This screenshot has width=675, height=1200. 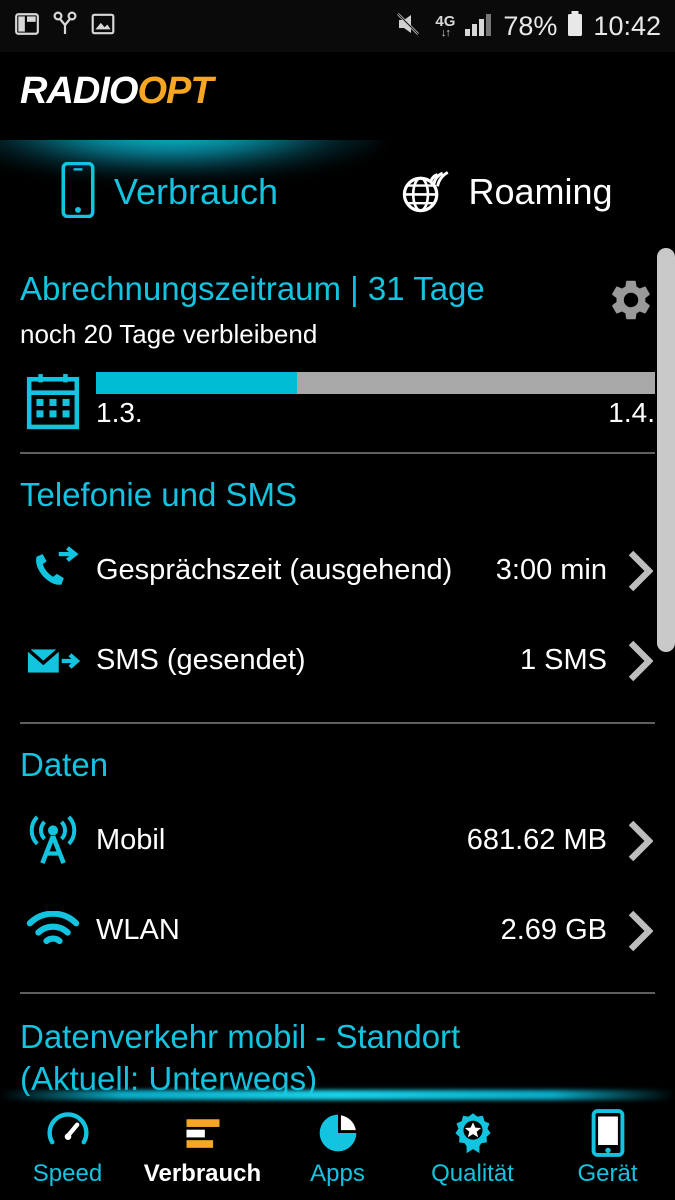 I want to click on vertical-scrollbar, so click(x=666, y=450).